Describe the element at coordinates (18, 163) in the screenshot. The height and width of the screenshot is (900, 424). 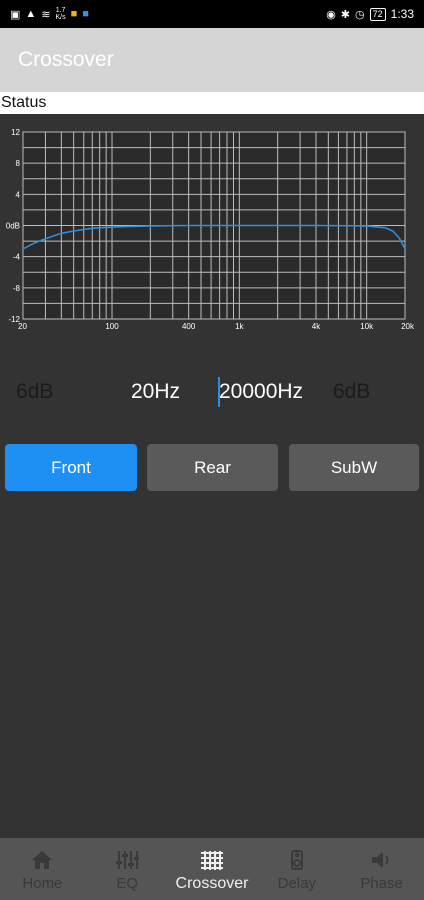
I see `chart-y-tick-label: 8` at that location.